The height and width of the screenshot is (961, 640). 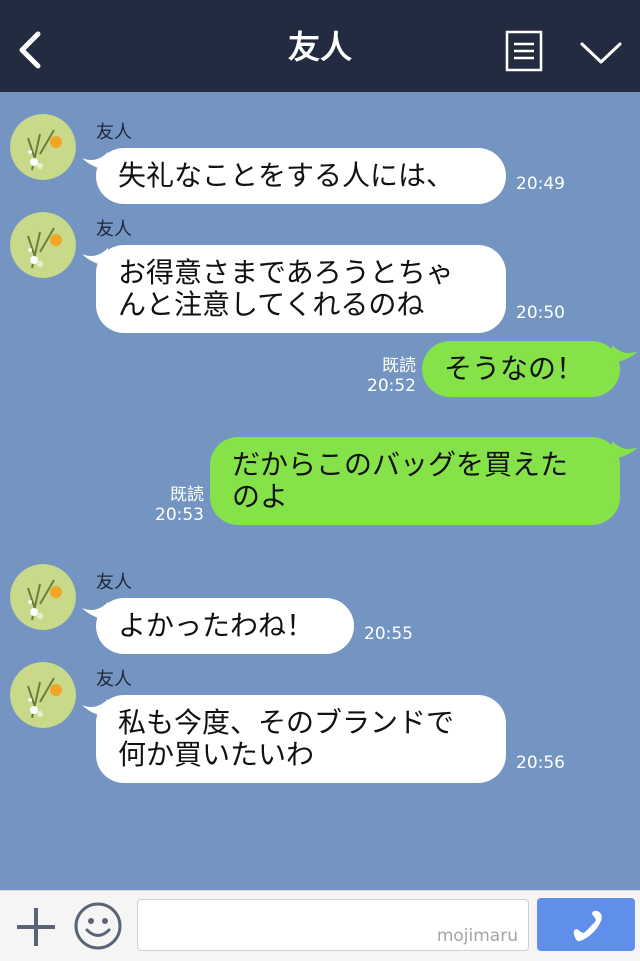 I want to click on plus-icon, so click(x=36, y=927).